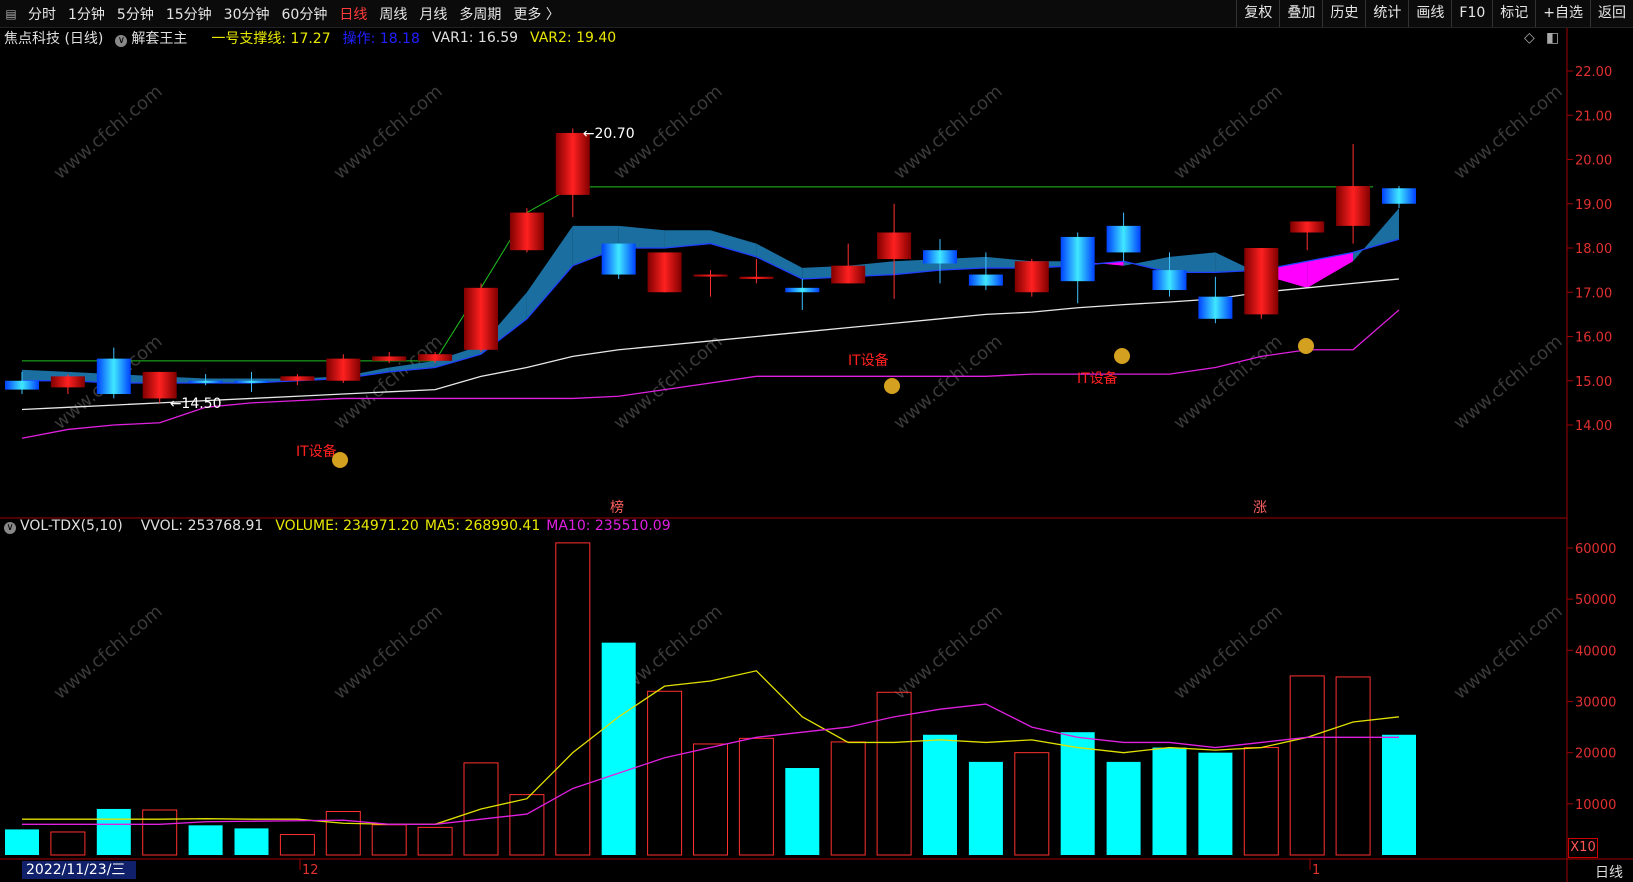  I want to click on price-tick-label: 16.00, so click(1593, 338).